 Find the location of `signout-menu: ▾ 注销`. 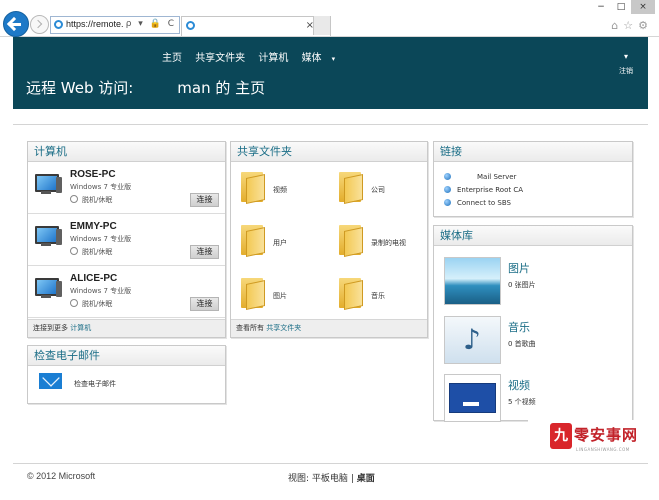

signout-menu: ▾ 注销 is located at coordinates (626, 64).